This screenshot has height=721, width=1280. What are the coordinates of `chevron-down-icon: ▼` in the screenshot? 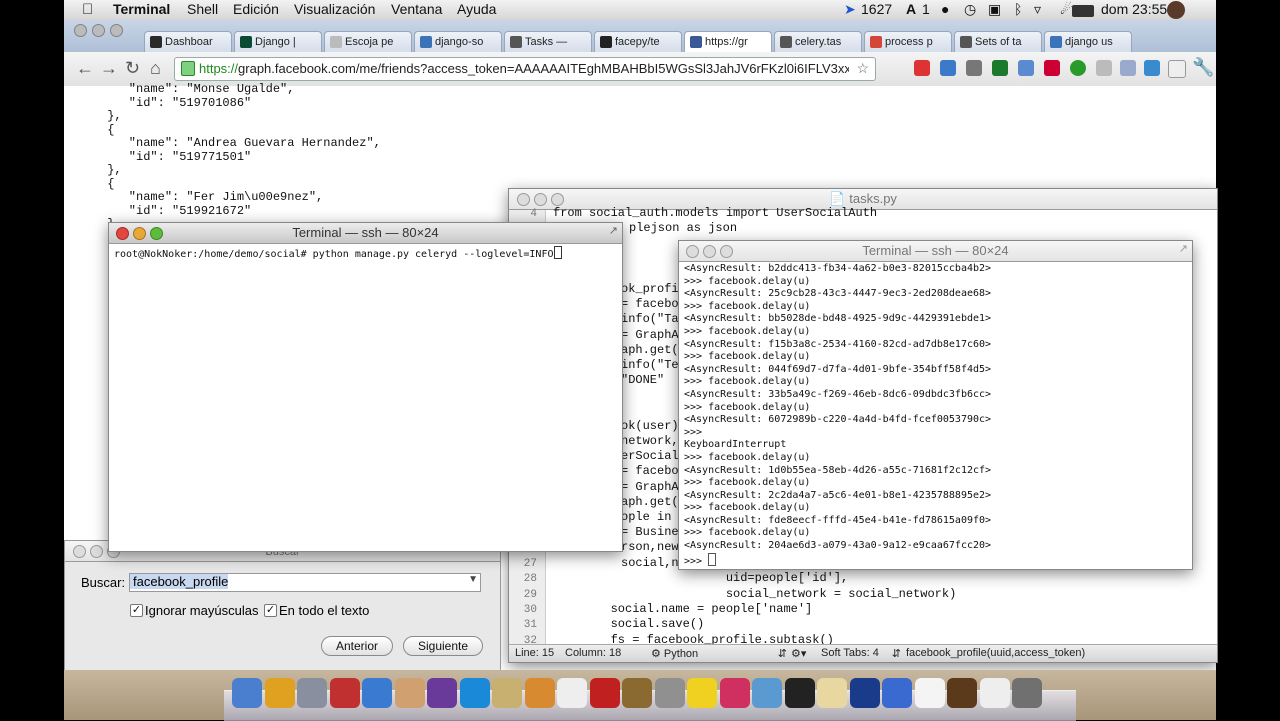 It's located at (473, 579).